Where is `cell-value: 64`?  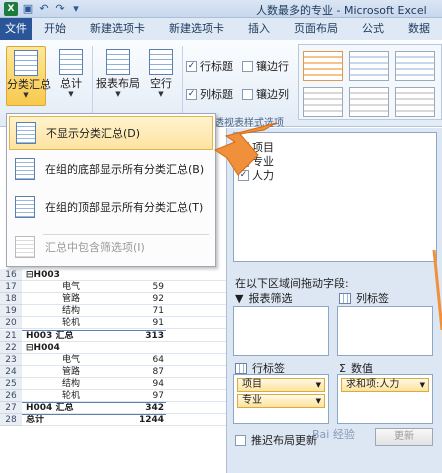 cell-value: 64 is located at coordinates (142, 360).